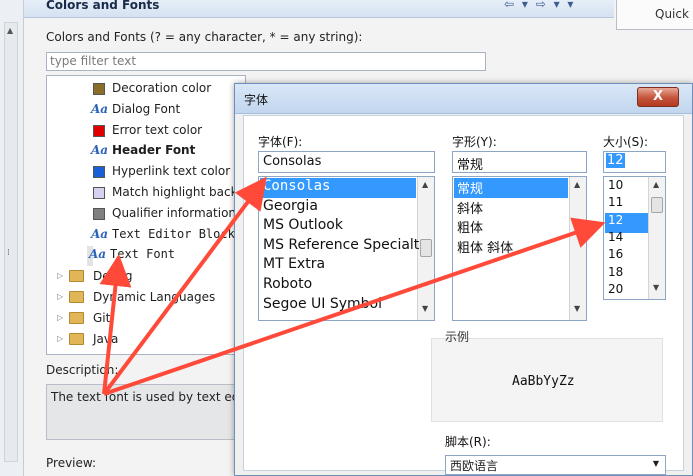 The width and height of the screenshot is (693, 476). Describe the element at coordinates (615, 160) in the screenshot. I see `size-input-value: 12` at that location.